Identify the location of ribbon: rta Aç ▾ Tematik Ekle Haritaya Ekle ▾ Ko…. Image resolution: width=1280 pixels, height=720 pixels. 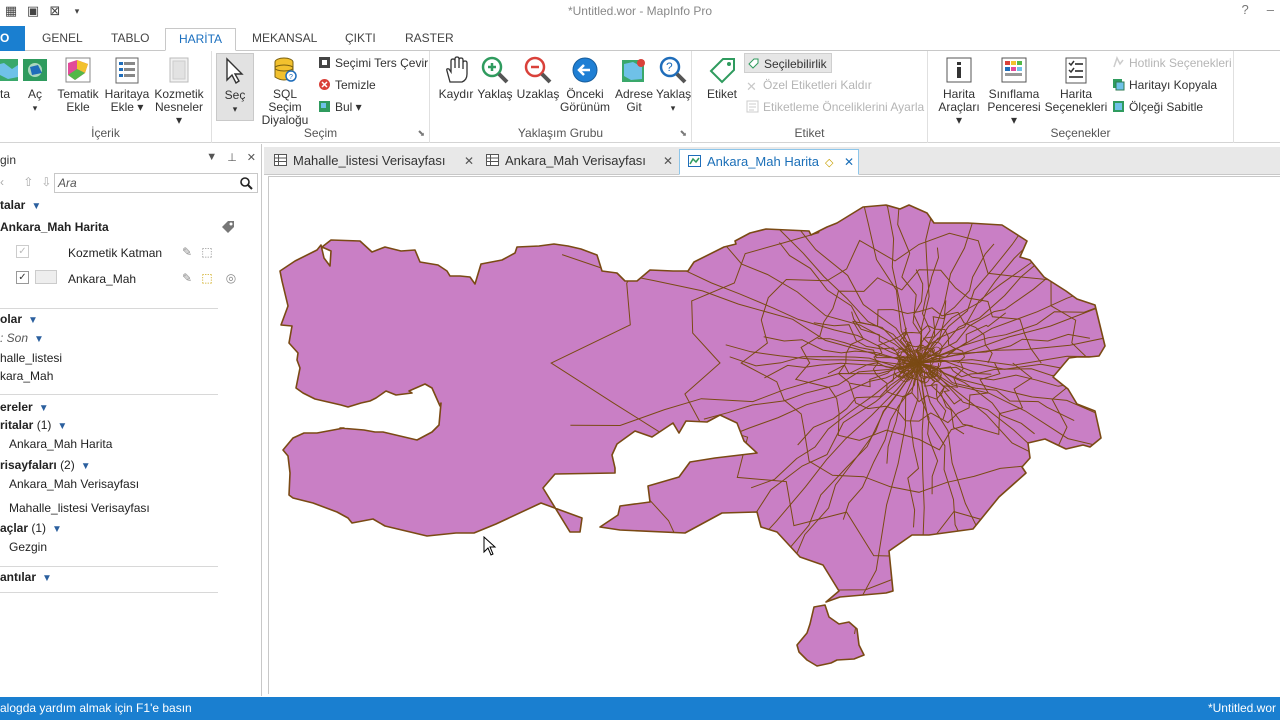
(640, 97).